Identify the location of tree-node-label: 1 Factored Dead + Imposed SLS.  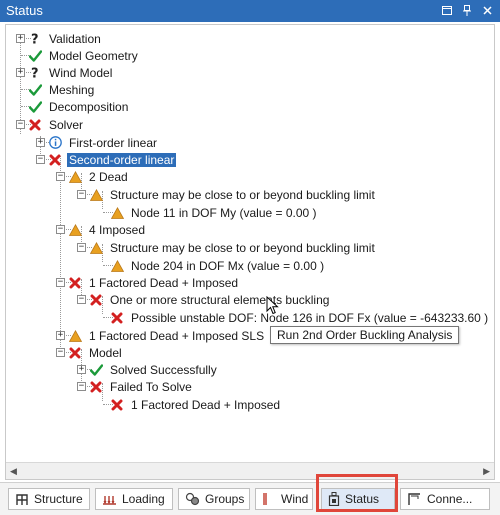
(177, 335).